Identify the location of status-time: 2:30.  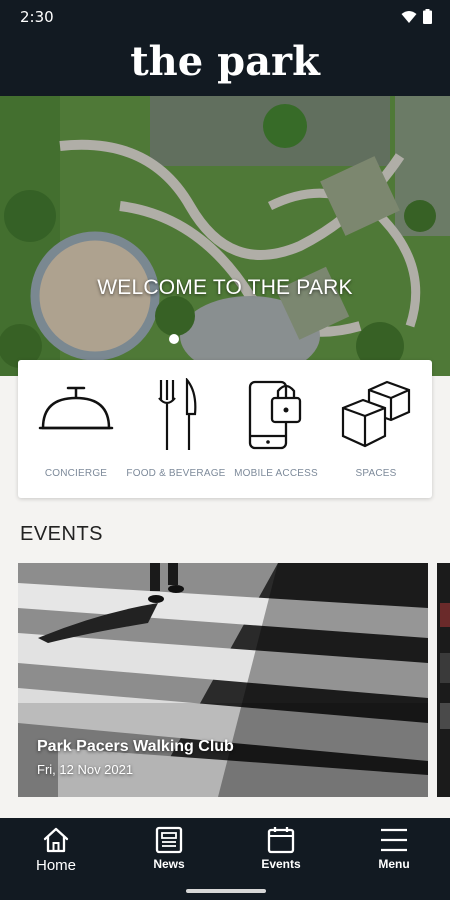
(37, 17).